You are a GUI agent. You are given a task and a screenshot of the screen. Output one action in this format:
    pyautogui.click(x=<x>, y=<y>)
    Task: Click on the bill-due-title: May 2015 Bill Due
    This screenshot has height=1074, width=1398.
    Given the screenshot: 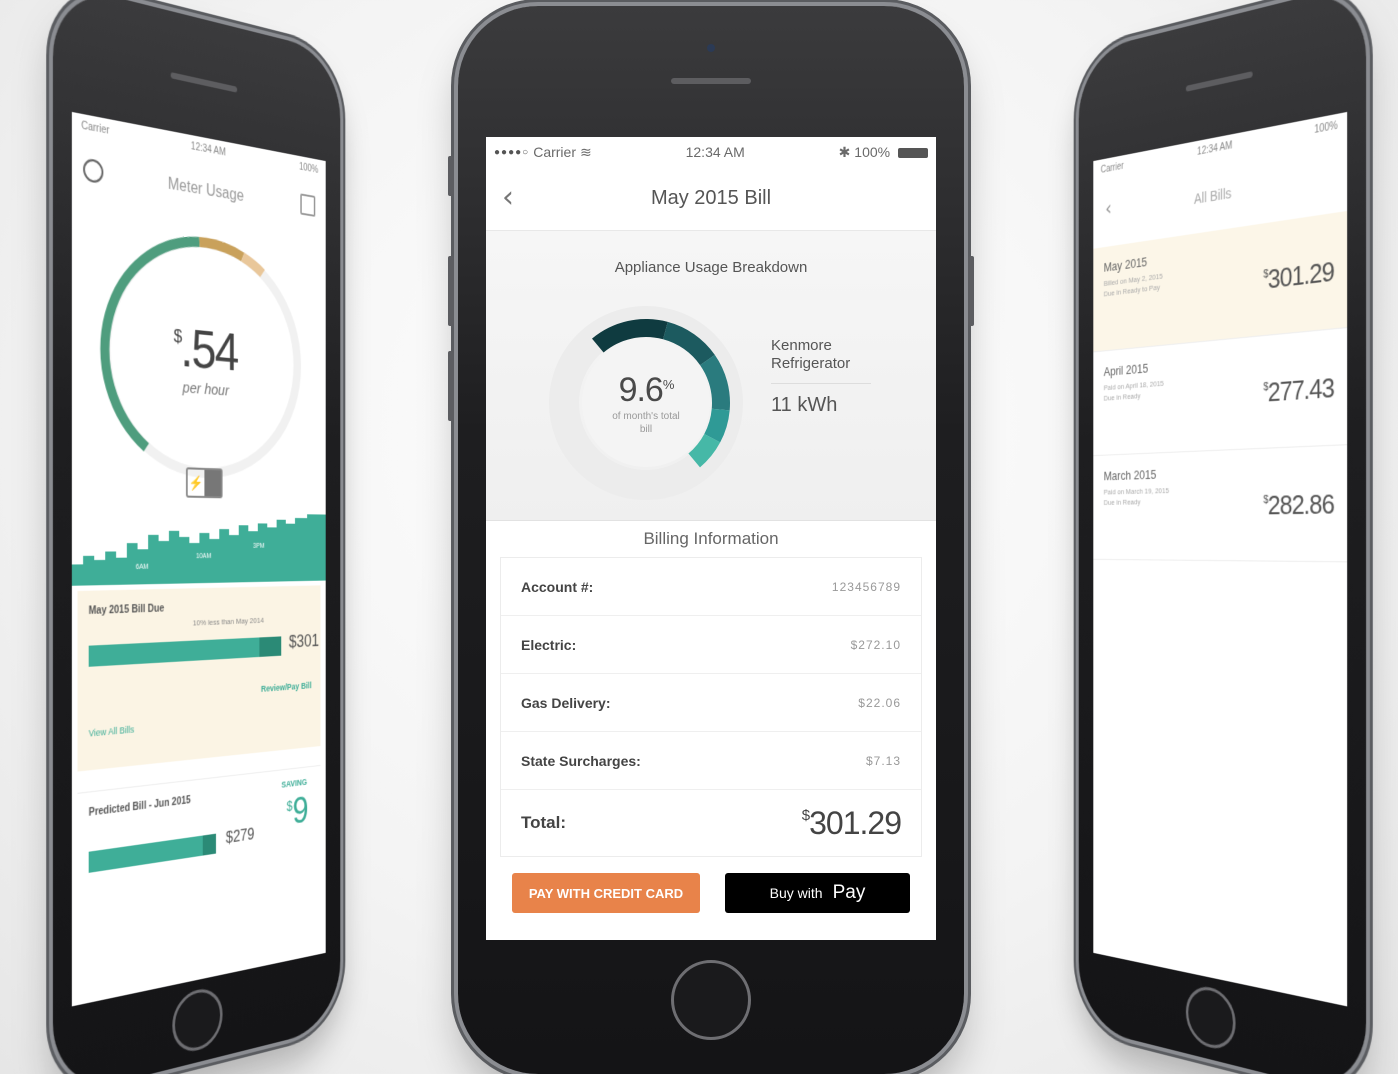 What is the action you would take?
    pyautogui.click(x=126, y=610)
    